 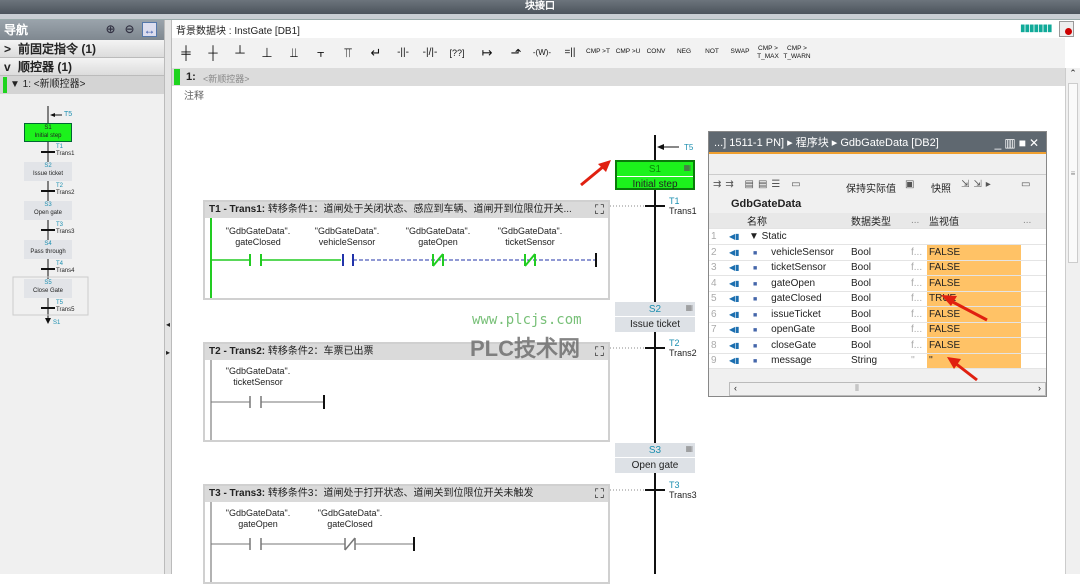 I want to click on window-controls: _▥■✕, so click(x=1018, y=143).